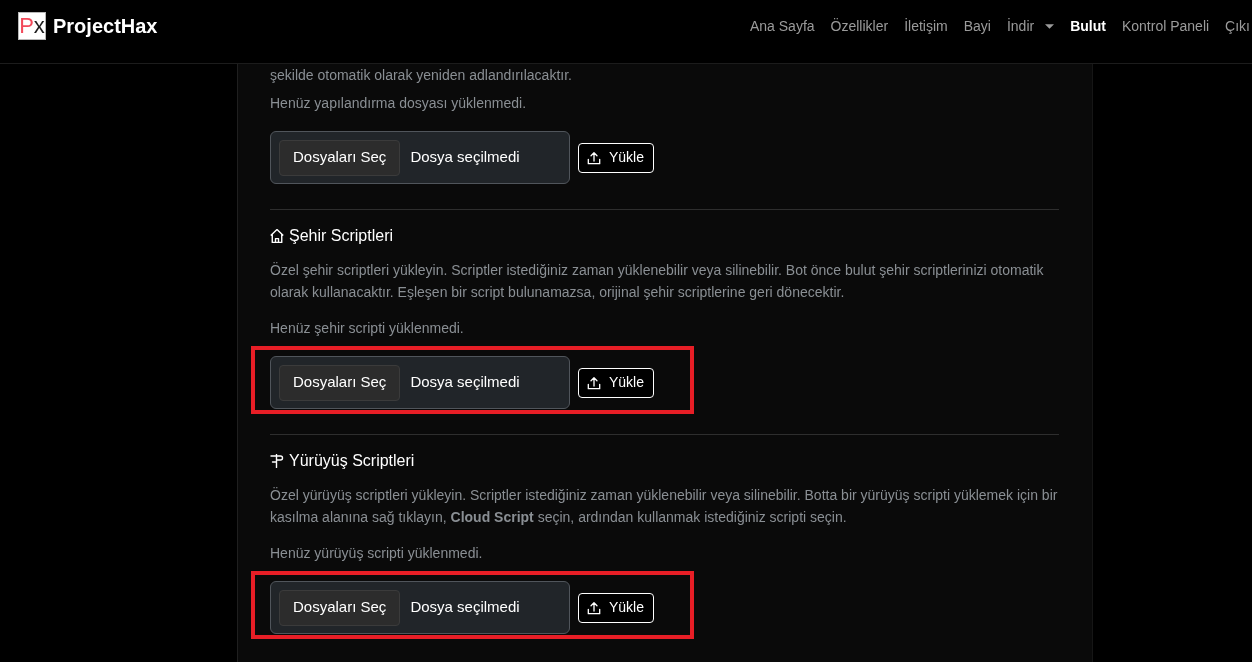 This screenshot has height=662, width=1252. Describe the element at coordinates (1165, 26) in the screenshot. I see `nav-link: Kontrol Paneli` at that location.